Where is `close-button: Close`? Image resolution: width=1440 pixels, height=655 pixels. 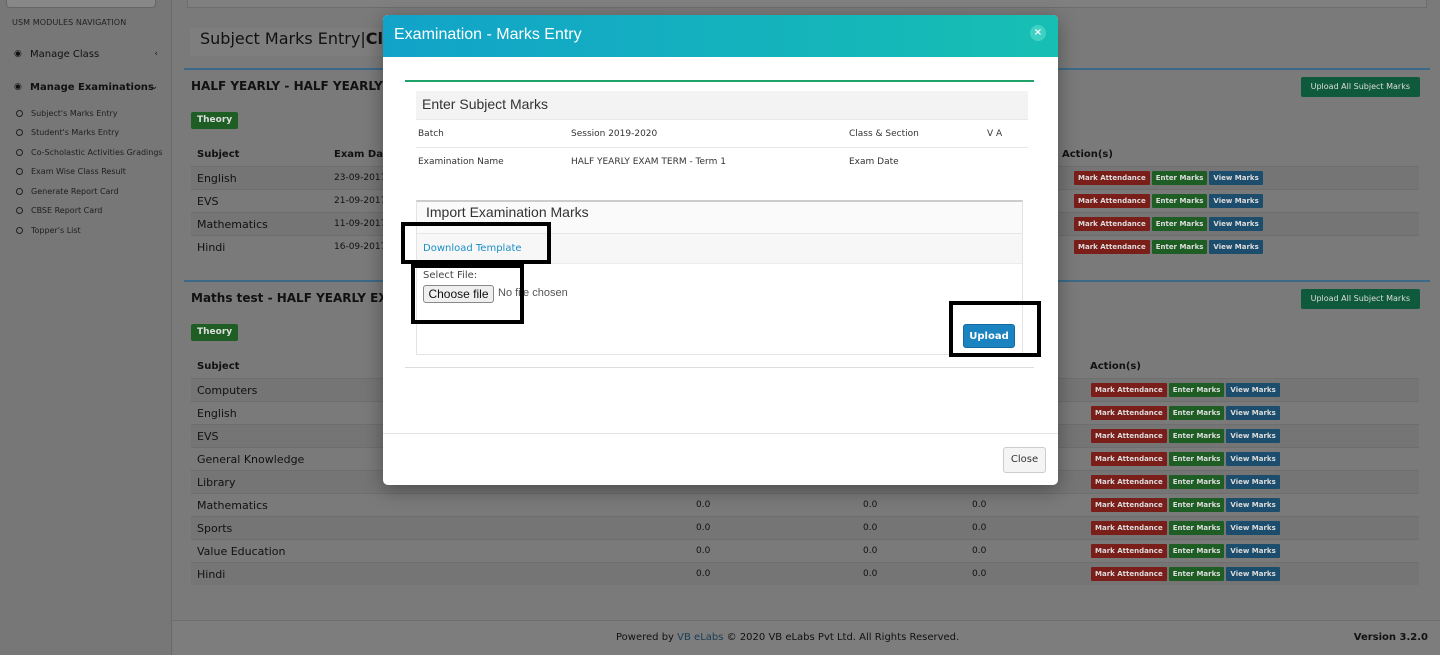
close-button: Close is located at coordinates (1024, 460).